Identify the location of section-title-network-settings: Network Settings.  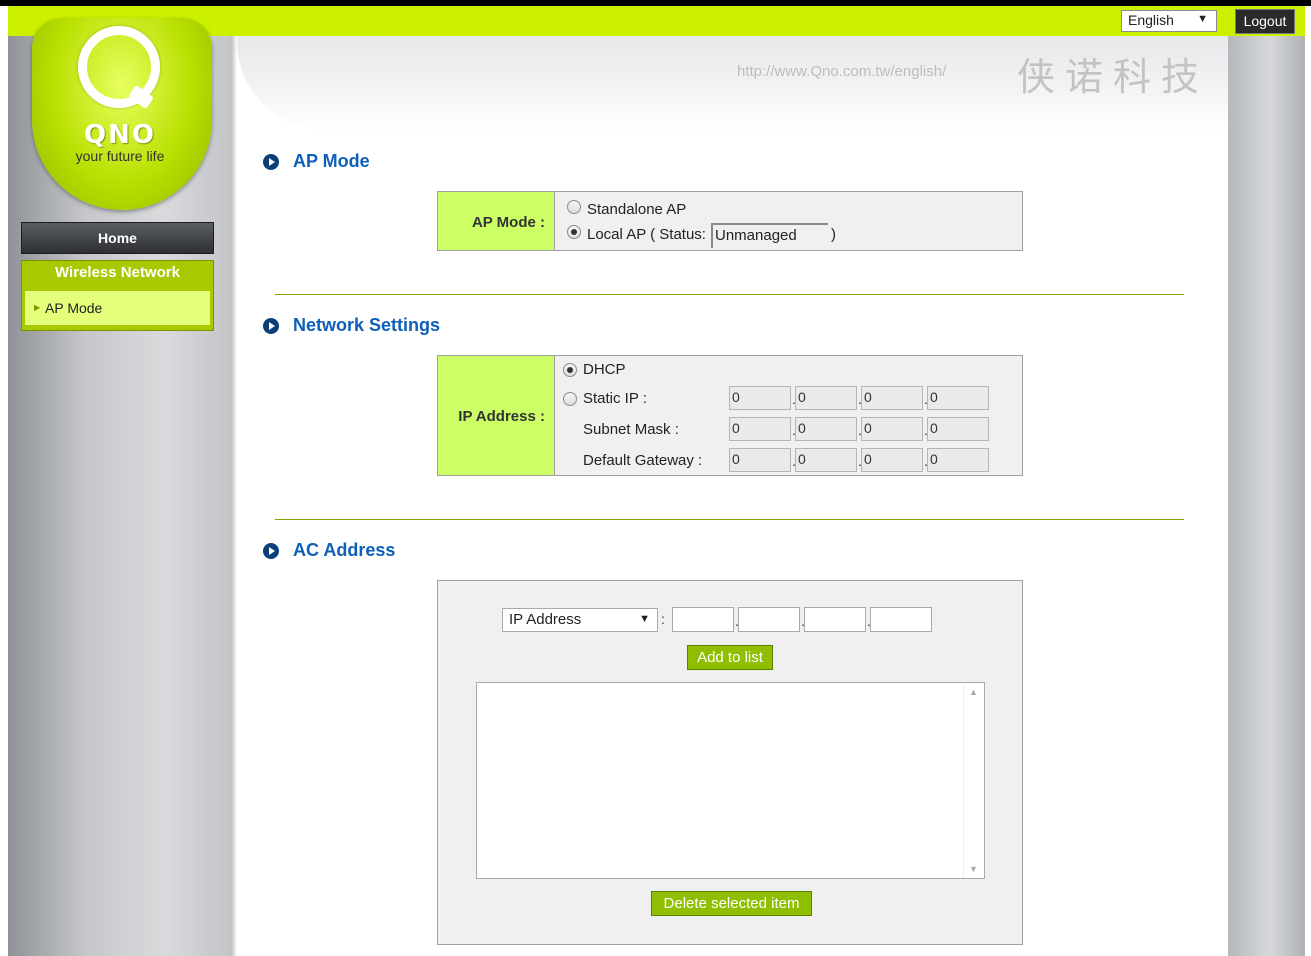
(367, 325).